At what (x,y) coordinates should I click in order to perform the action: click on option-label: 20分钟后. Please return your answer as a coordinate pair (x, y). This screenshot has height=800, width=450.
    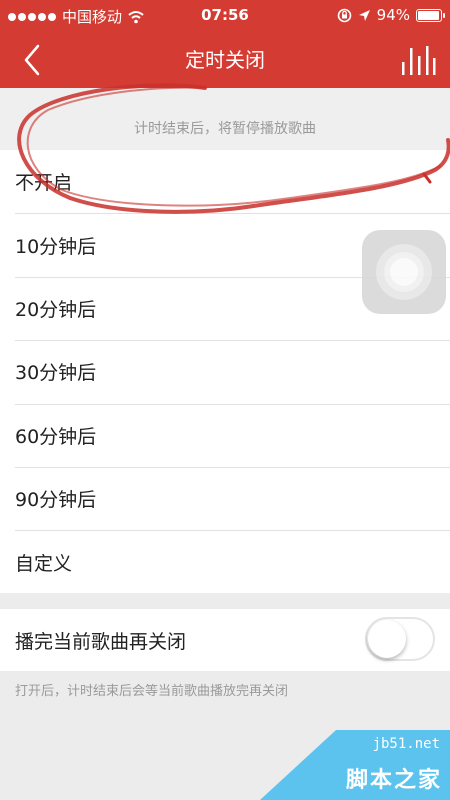
    Looking at the image, I should click on (56, 309).